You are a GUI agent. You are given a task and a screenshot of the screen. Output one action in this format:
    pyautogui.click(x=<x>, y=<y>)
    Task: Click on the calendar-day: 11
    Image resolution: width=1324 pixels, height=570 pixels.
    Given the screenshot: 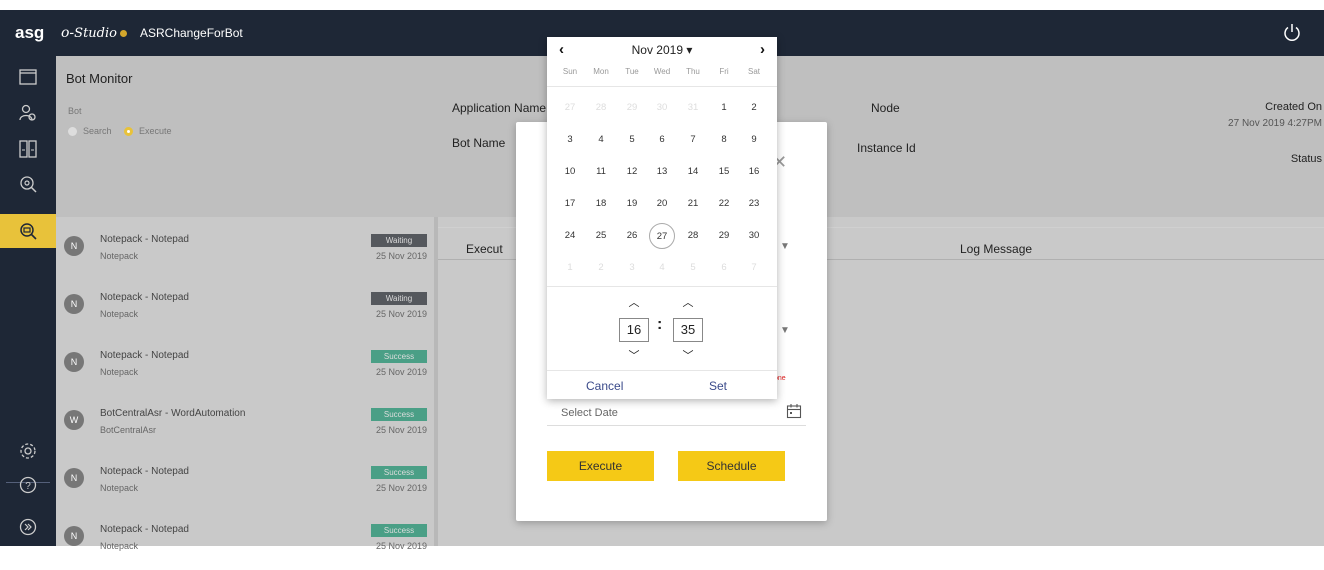 What is the action you would take?
    pyautogui.click(x=601, y=172)
    